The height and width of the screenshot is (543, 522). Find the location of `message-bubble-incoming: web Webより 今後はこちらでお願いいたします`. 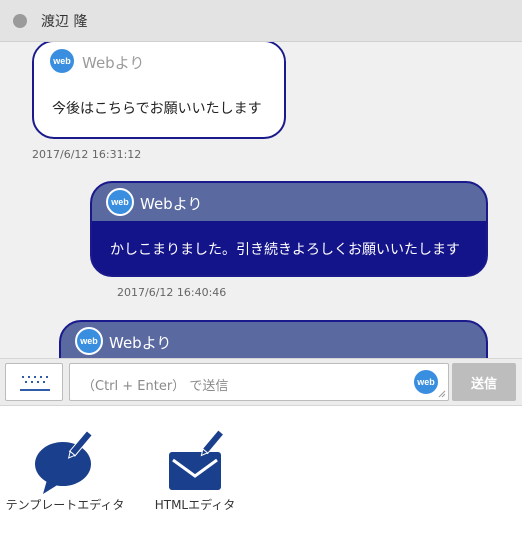

message-bubble-incoming: web Webより 今後はこちらでお願いいたします is located at coordinates (159, 90).